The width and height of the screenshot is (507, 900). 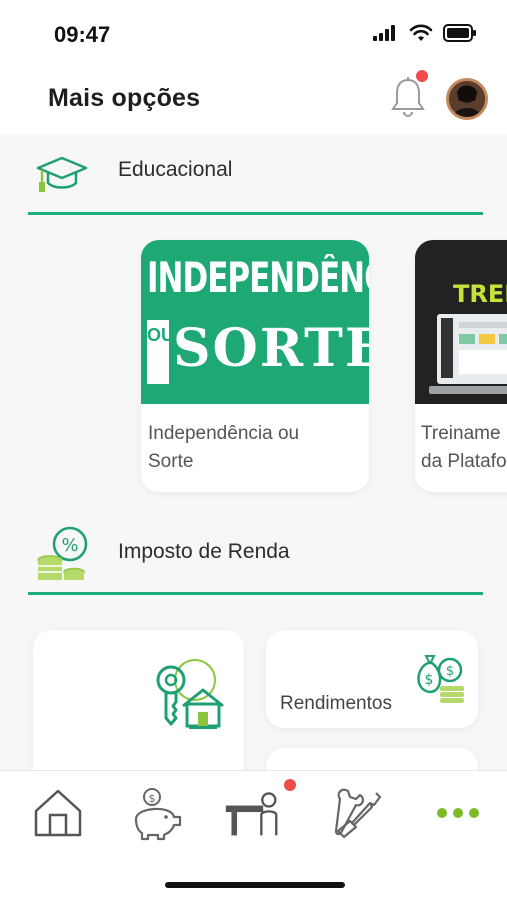 I want to click on coins-percent-icon: %, so click(x=62, y=553).